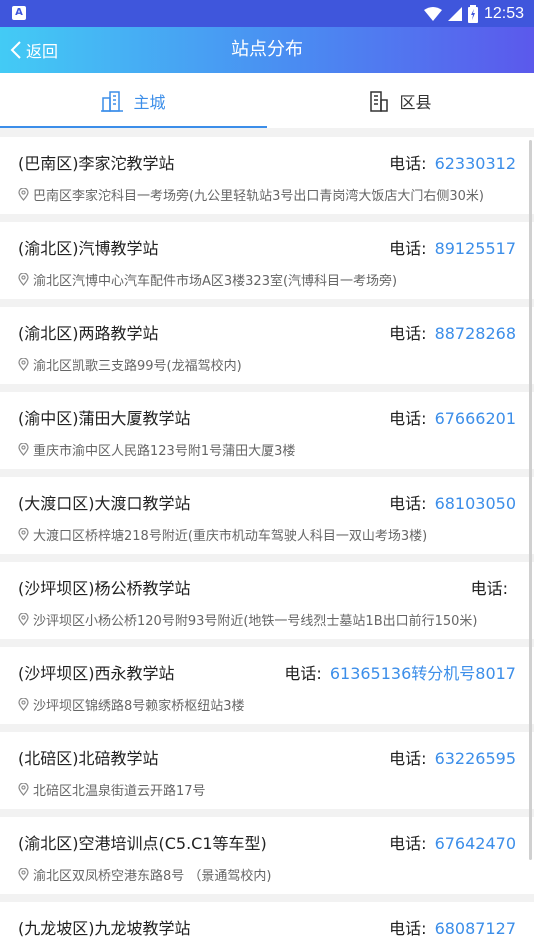  I want to click on address-text: 沙坪坝区锦绣路8号赖家桥枢纽站3楼, so click(139, 706).